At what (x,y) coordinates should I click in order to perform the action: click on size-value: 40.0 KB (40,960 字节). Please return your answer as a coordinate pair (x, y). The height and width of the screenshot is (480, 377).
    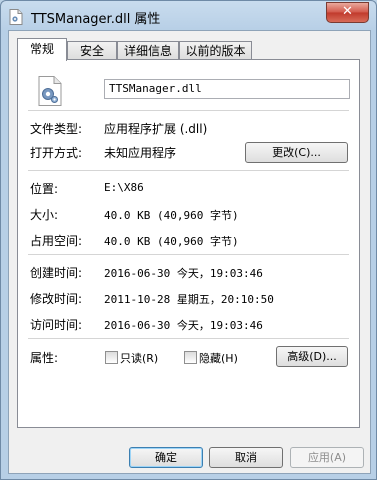
    Looking at the image, I should click on (171, 215).